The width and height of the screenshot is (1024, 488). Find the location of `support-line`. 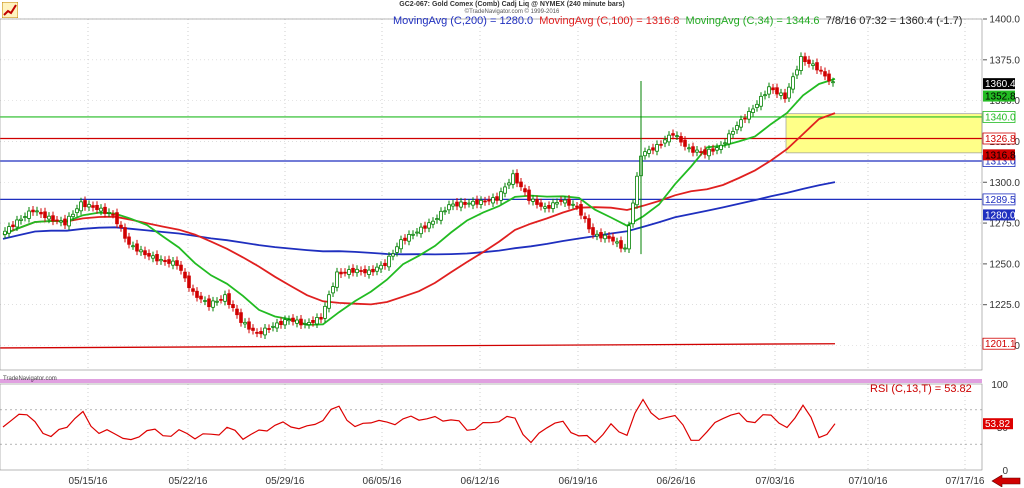

support-line is located at coordinates (418, 346).